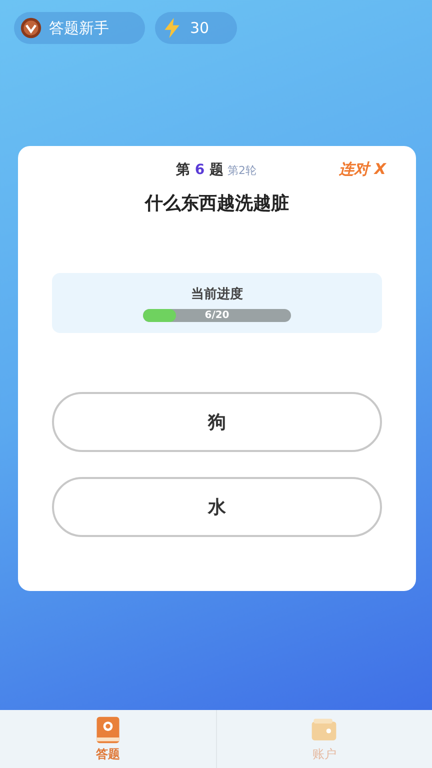  Describe the element at coordinates (217, 315) in the screenshot. I see `progress-reading: 6/20` at that location.